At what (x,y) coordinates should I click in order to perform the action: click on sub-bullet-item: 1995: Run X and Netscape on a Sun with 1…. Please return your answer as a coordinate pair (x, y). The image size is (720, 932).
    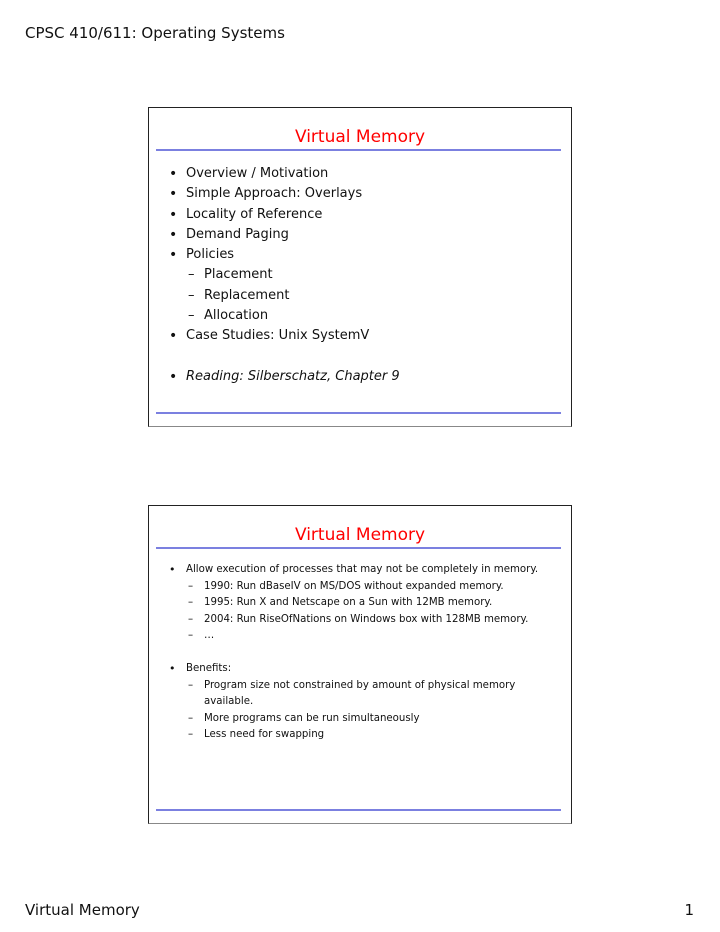
    Looking at the image, I should click on (359, 603).